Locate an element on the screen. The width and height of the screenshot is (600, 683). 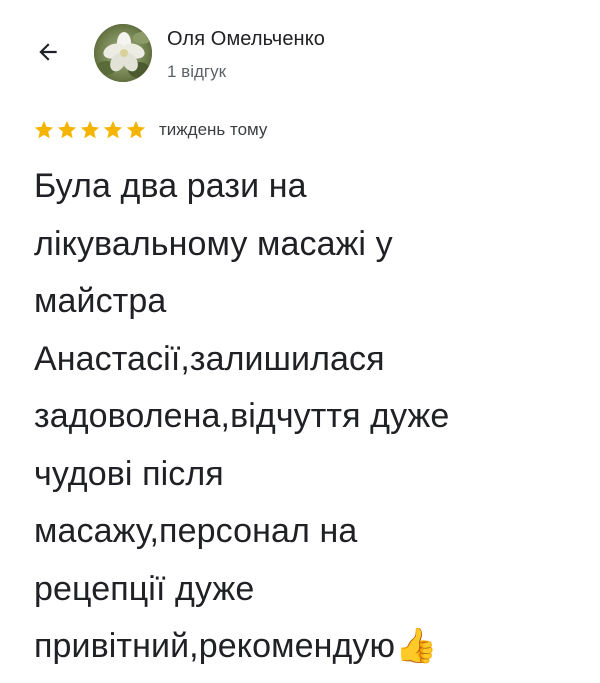
back-button is located at coordinates (48, 52).